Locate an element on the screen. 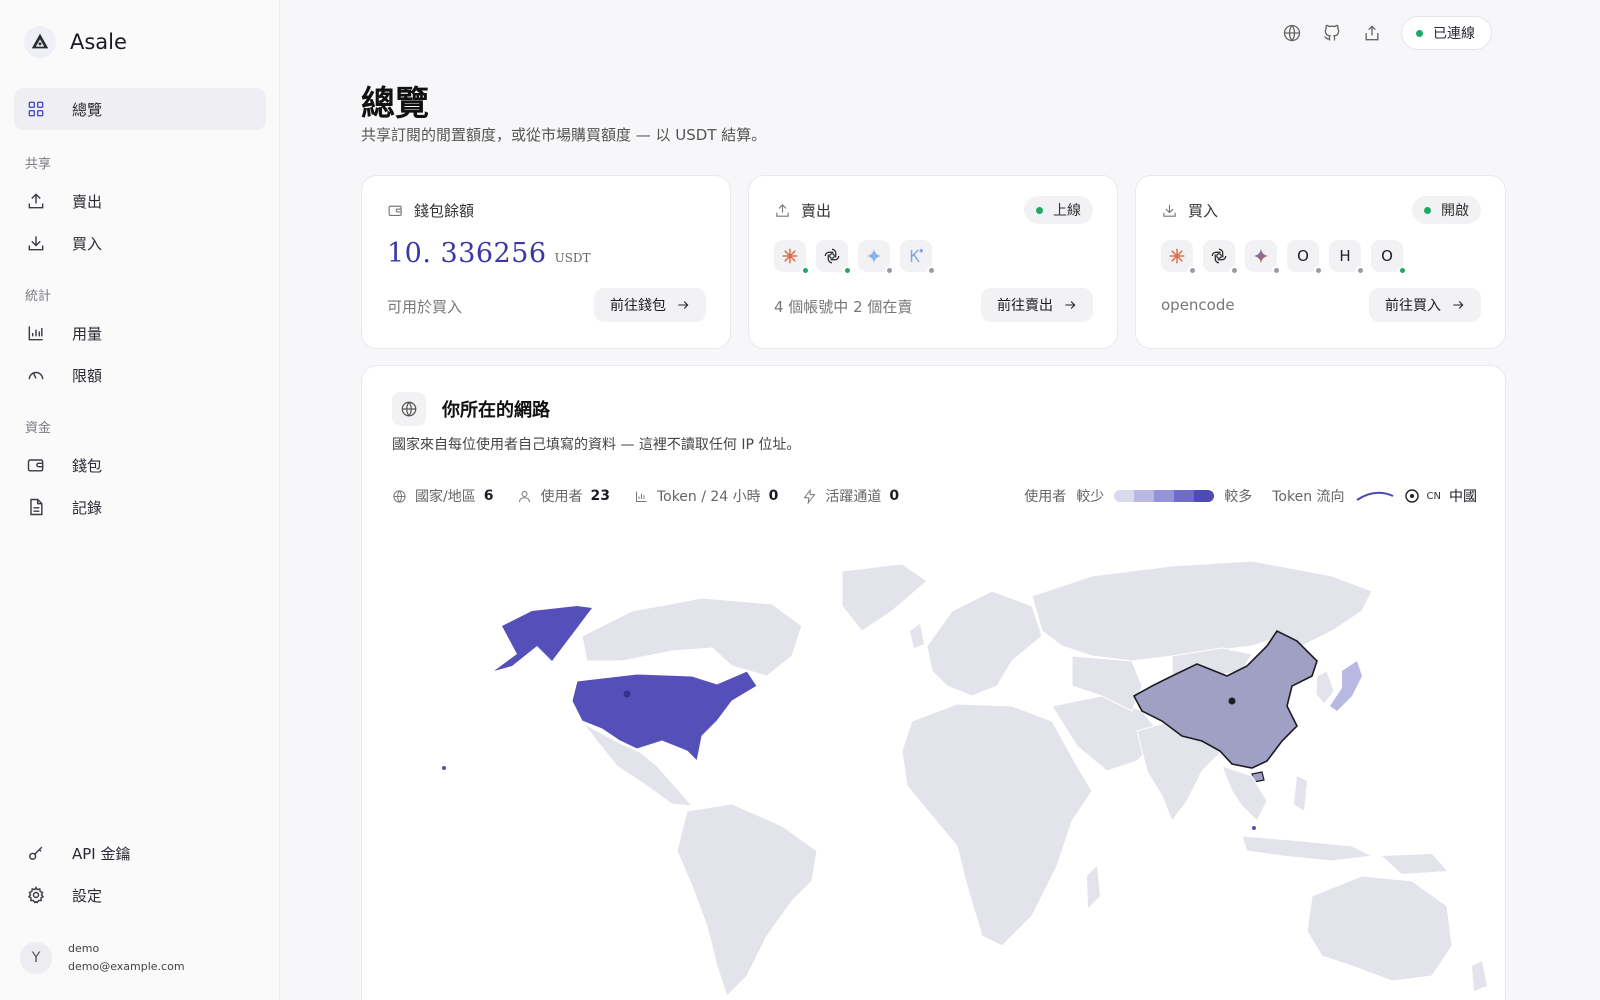 The width and height of the screenshot is (1600, 1000). status-label: 上線 is located at coordinates (1067, 211).